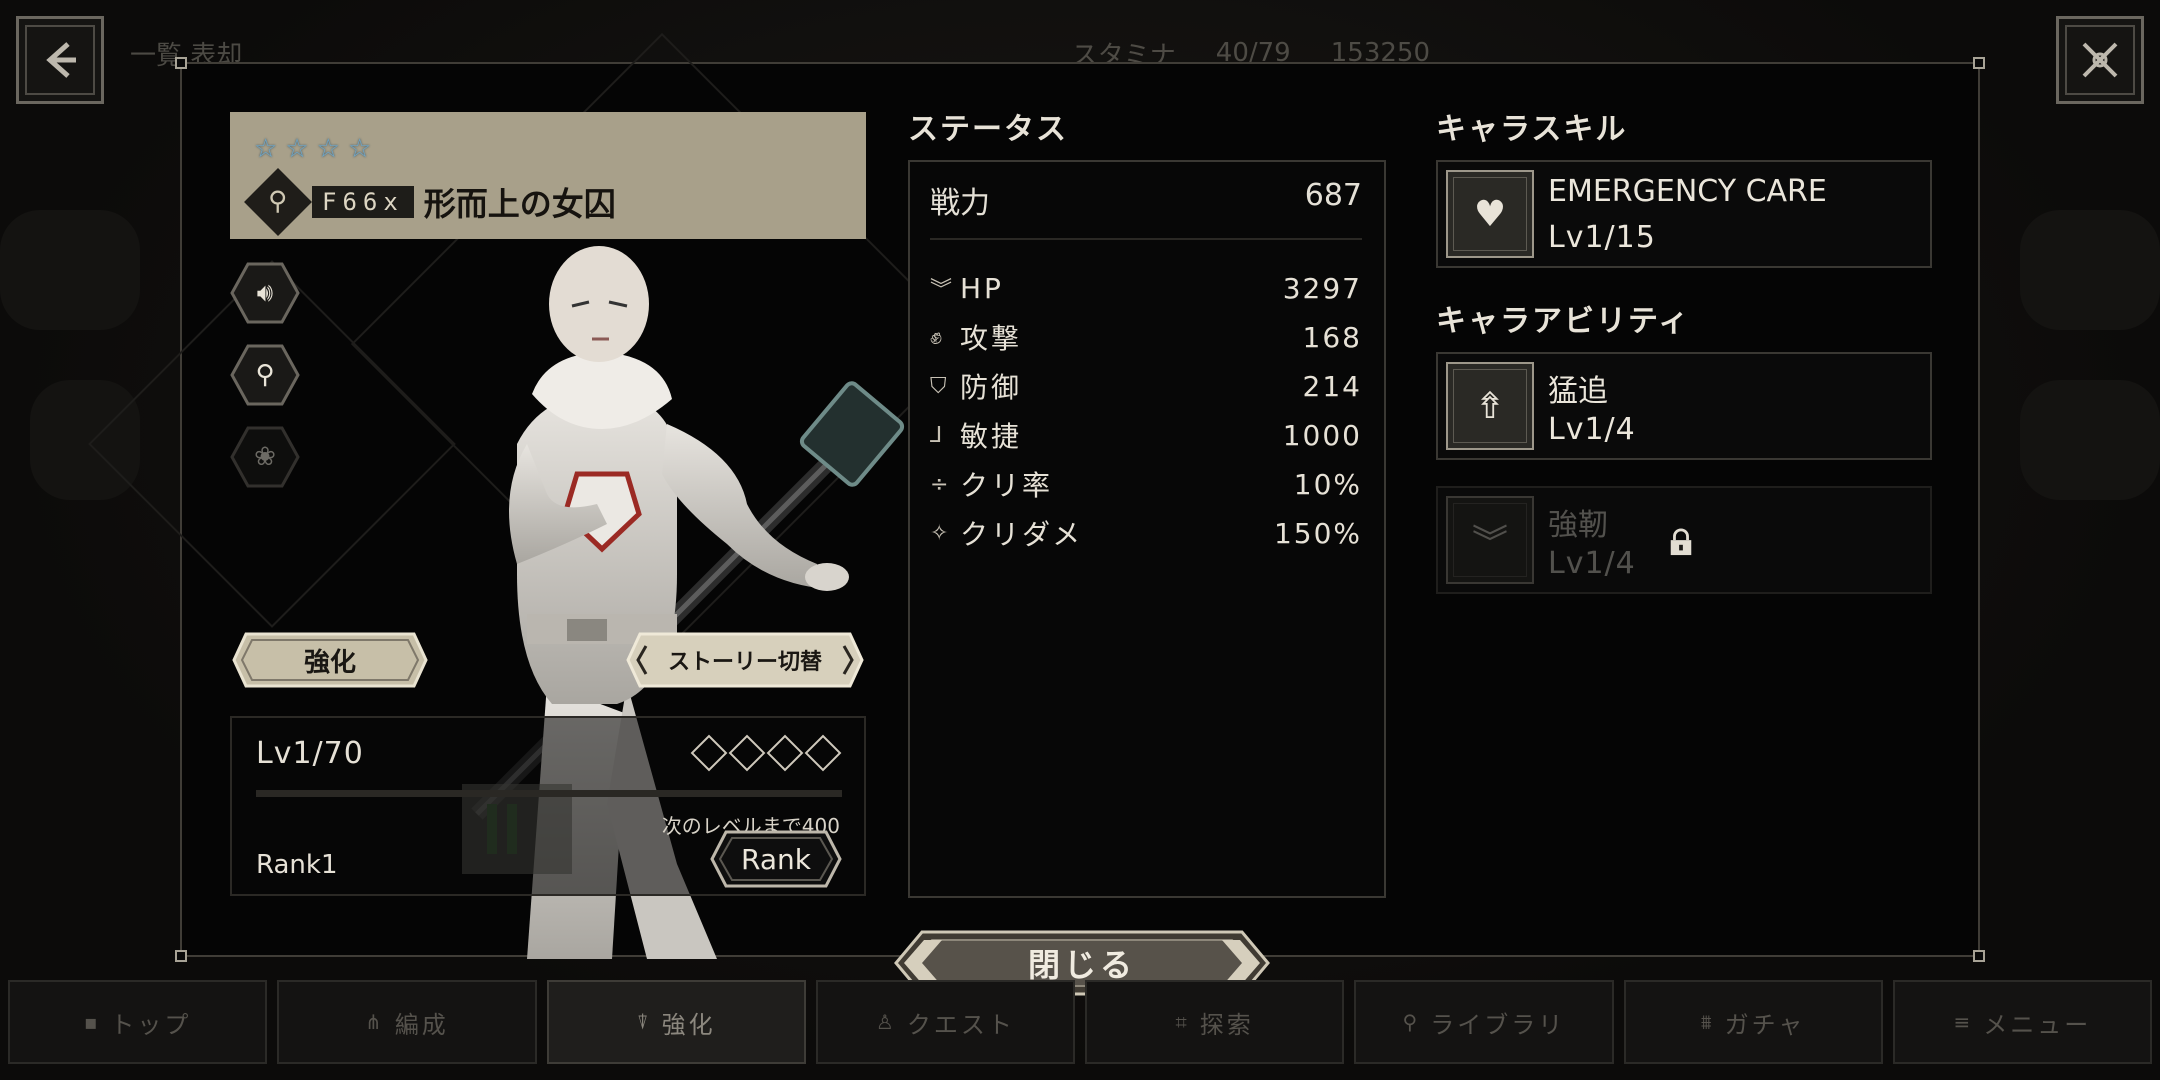 Image resolution: width=2160 pixels, height=1080 pixels. I want to click on nav-item: ⌗ 探索, so click(1215, 1022).